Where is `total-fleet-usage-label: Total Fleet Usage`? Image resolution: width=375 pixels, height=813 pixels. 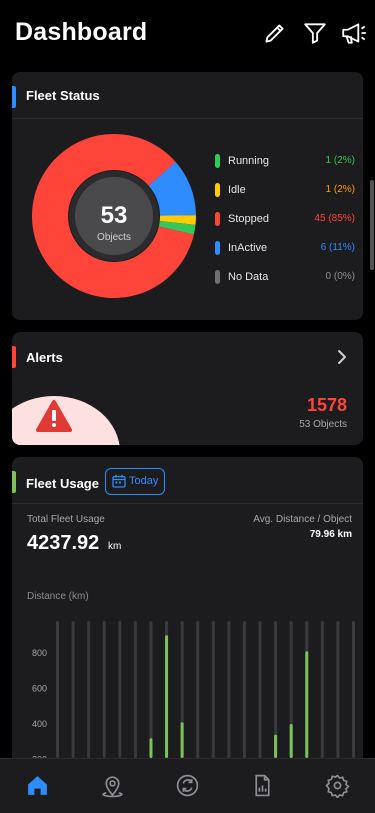
total-fleet-usage-label: Total Fleet Usage is located at coordinates (66, 519).